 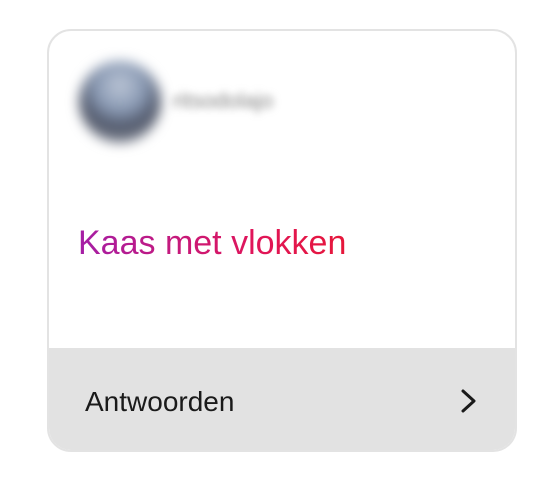 I want to click on message-text: Kaas met vlokken, so click(x=212, y=243).